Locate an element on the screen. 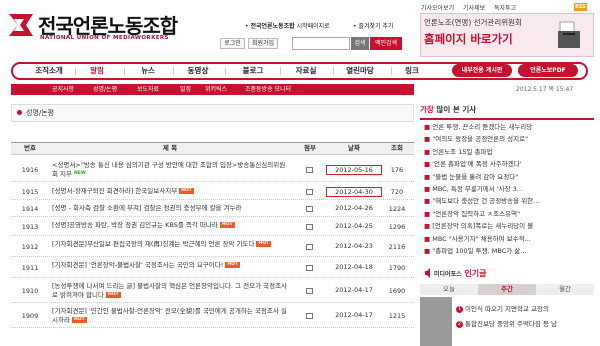 Image resolution: width=600 pixels, height=346 pixels. popular-item-text: "불법 눈물을 흘려 감아 요정다" is located at coordinates (475, 176).